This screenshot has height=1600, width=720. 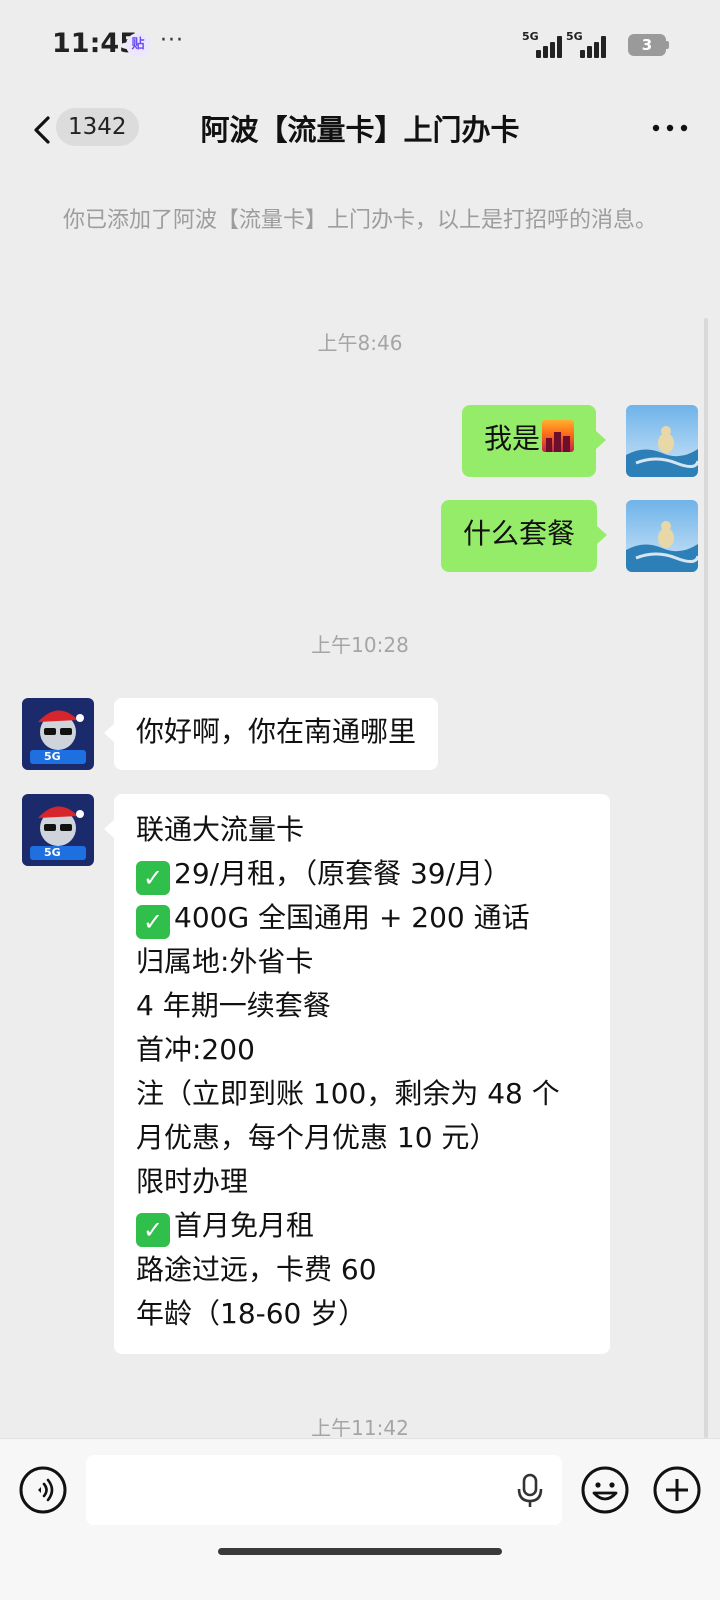 I want to click on message-bubble-received: 你好啊，你在南通哪里, so click(x=271, y=734).